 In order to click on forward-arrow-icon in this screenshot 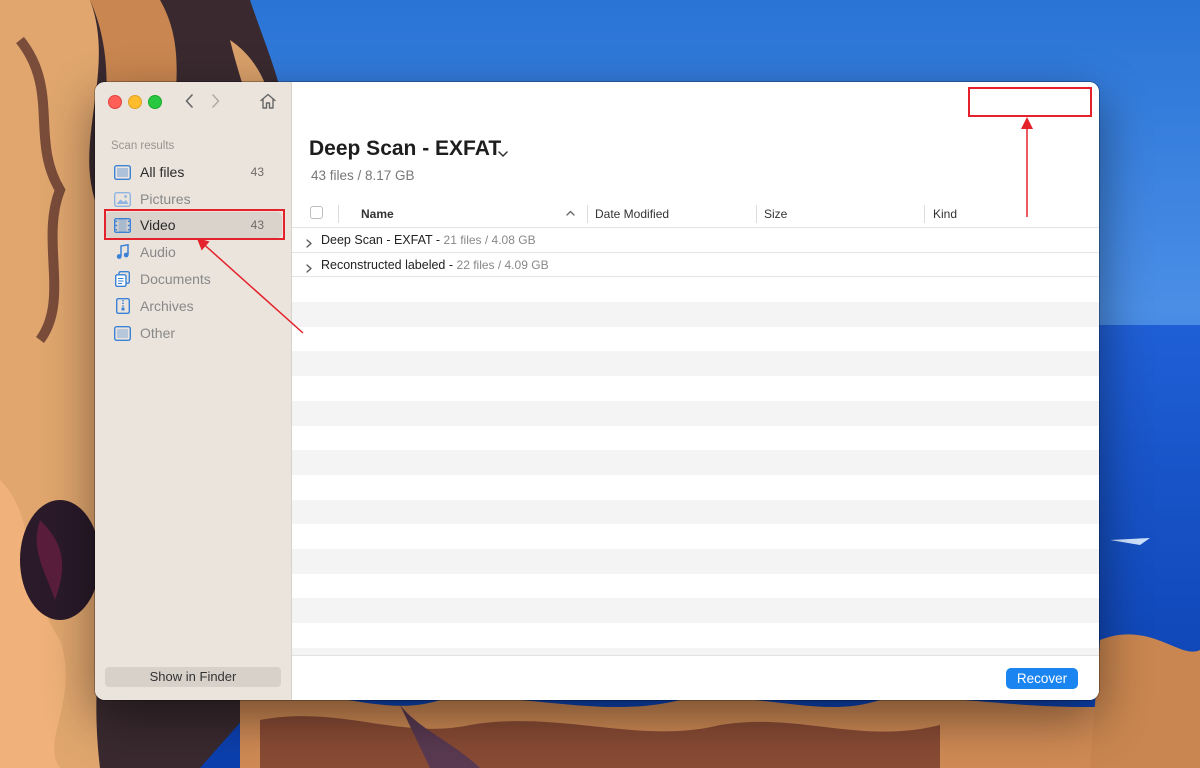, I will do `click(215, 101)`.